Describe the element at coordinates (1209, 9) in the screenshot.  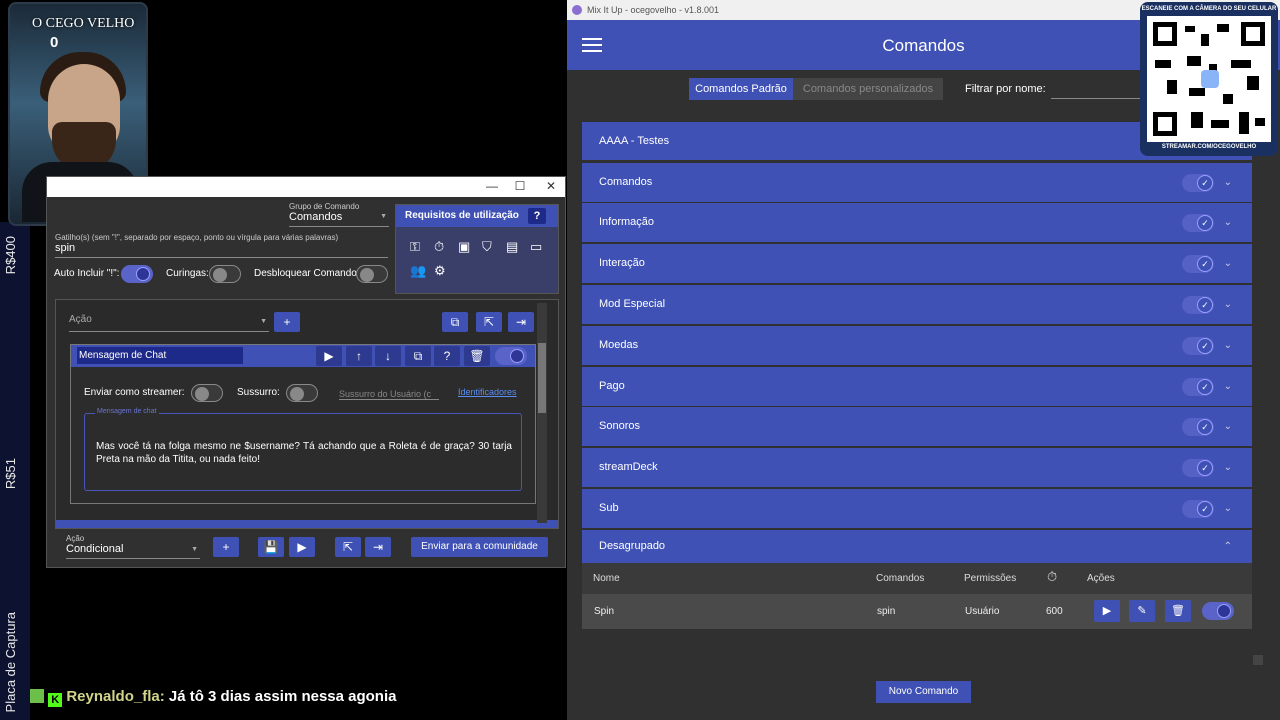
I see `qr-top-text: ESCANEIE COM A CÂMERA DO SEU CELULAR` at that location.